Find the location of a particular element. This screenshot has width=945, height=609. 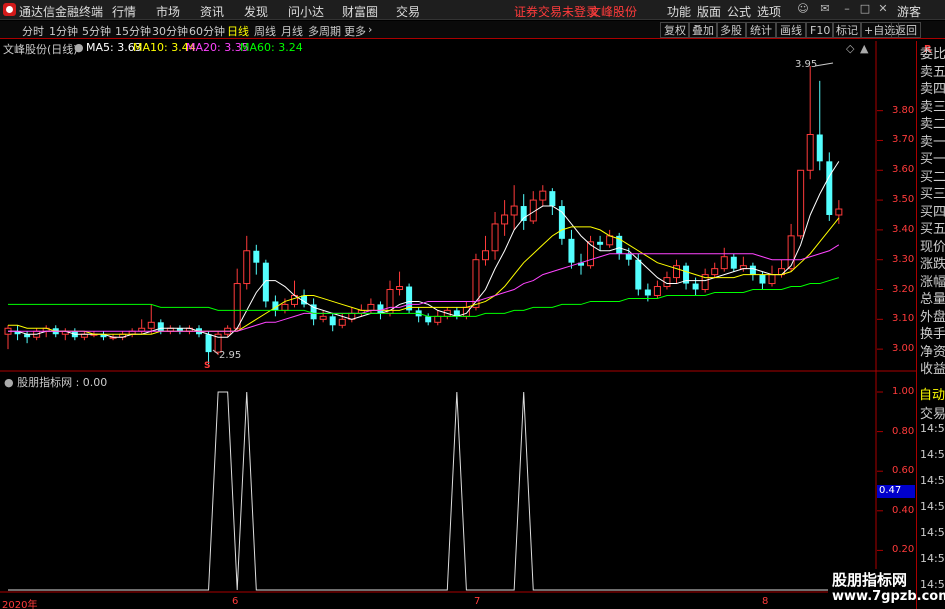

period-1min: 1分钟 is located at coordinates (63, 31).